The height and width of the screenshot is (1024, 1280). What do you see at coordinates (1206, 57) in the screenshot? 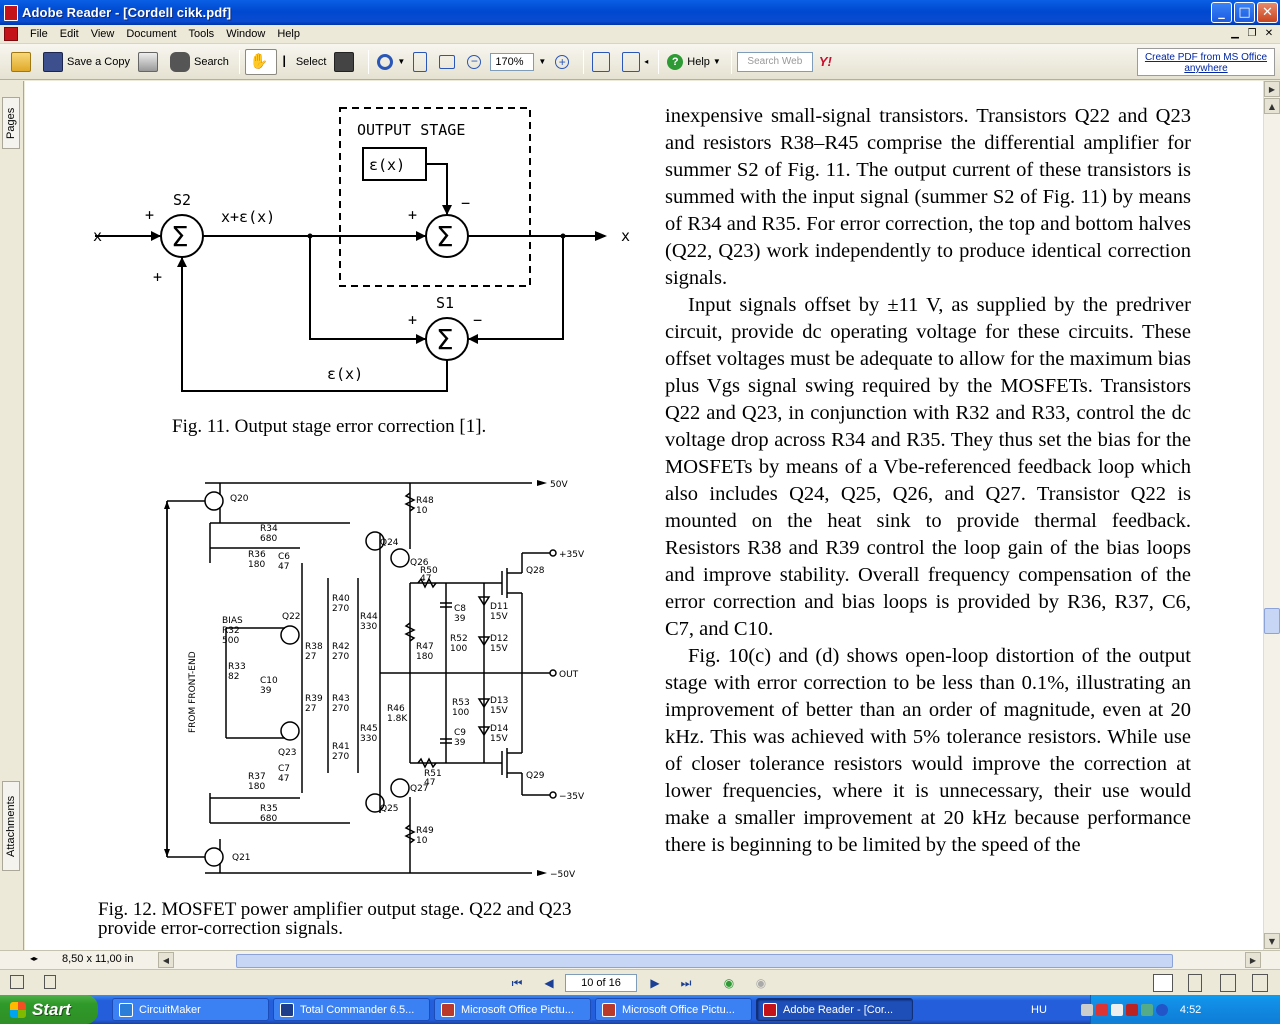
I see `create-pdf-line1: Create PDF from MS Office` at bounding box center [1206, 57].